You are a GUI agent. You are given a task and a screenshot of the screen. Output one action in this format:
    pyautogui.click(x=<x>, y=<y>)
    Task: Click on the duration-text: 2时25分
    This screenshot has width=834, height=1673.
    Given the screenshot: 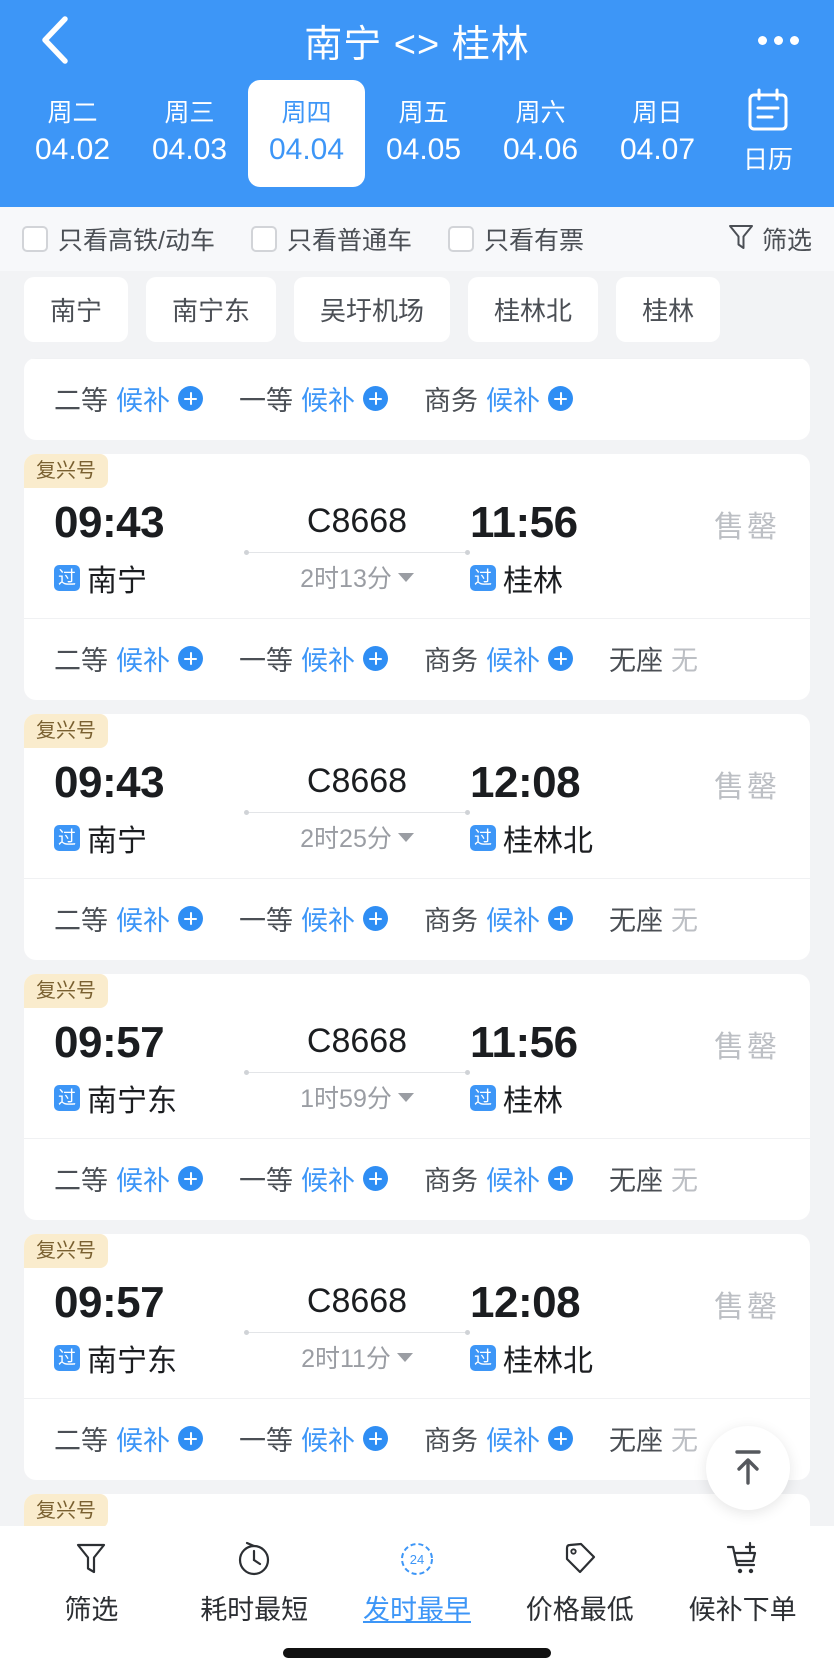 What is the action you would take?
    pyautogui.click(x=346, y=839)
    